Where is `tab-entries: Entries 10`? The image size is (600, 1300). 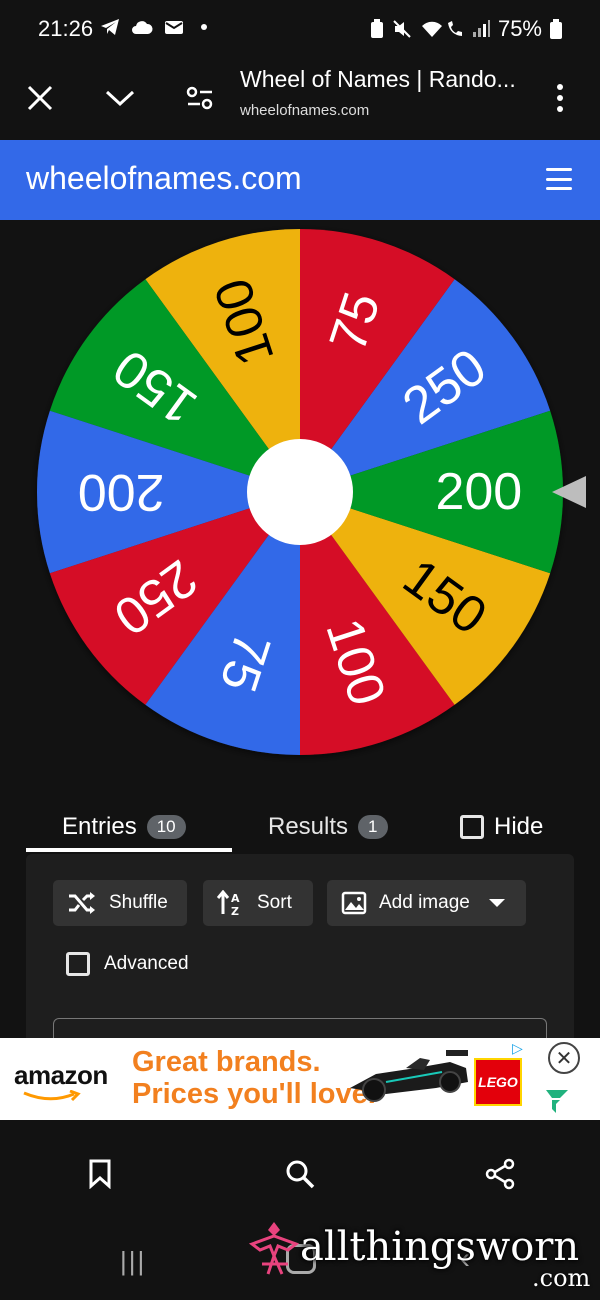
tab-entries: Entries 10 is located at coordinates (124, 827).